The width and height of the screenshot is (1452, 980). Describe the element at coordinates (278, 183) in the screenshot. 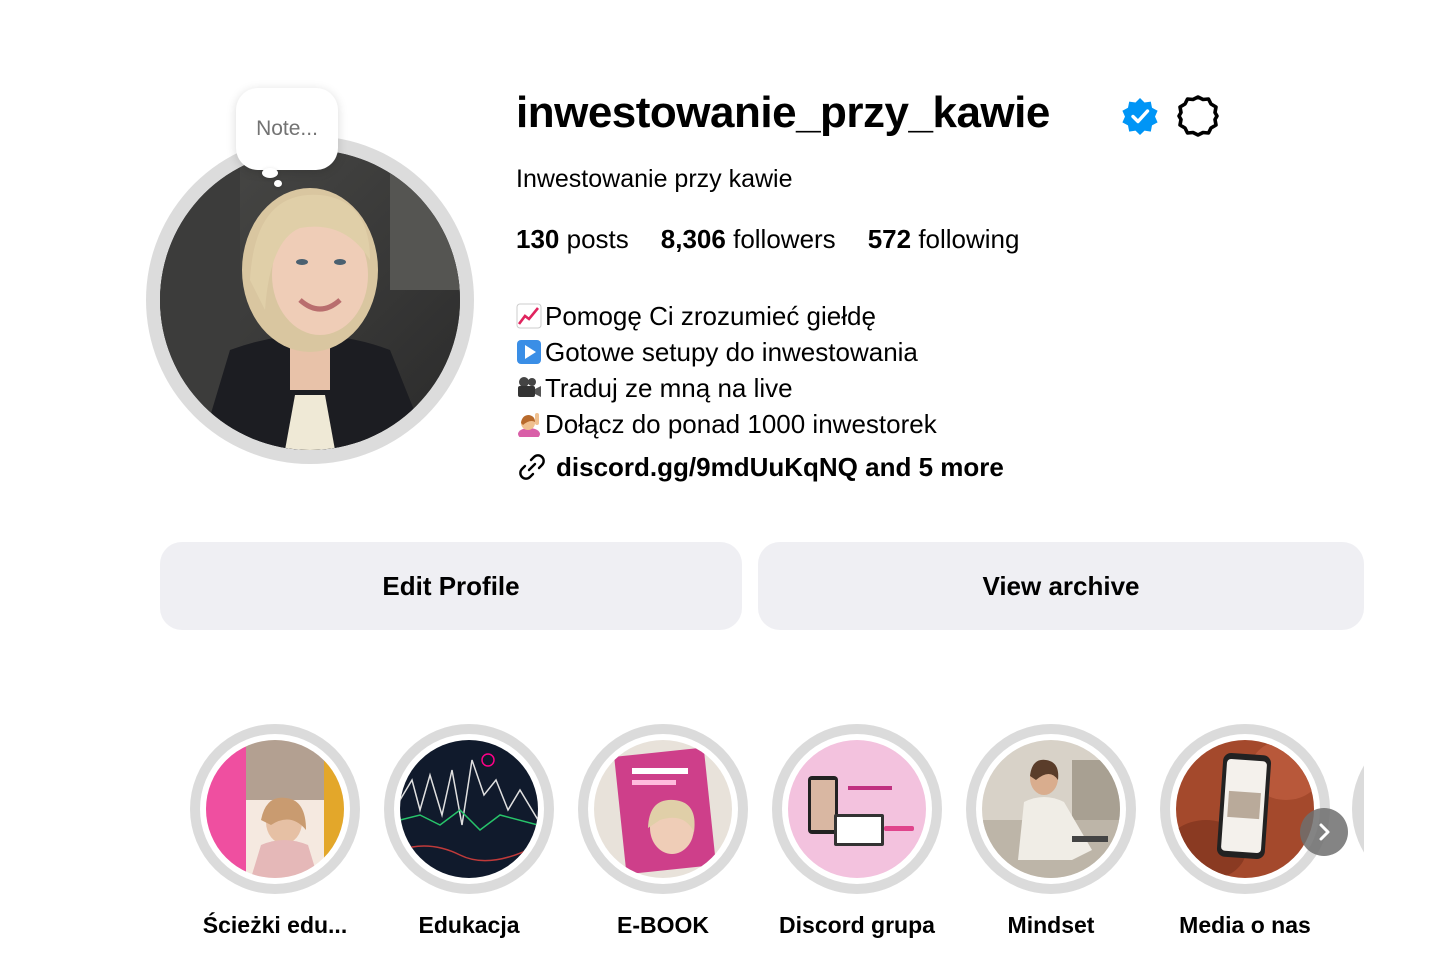

I see `note-bubble-tail-small` at that location.